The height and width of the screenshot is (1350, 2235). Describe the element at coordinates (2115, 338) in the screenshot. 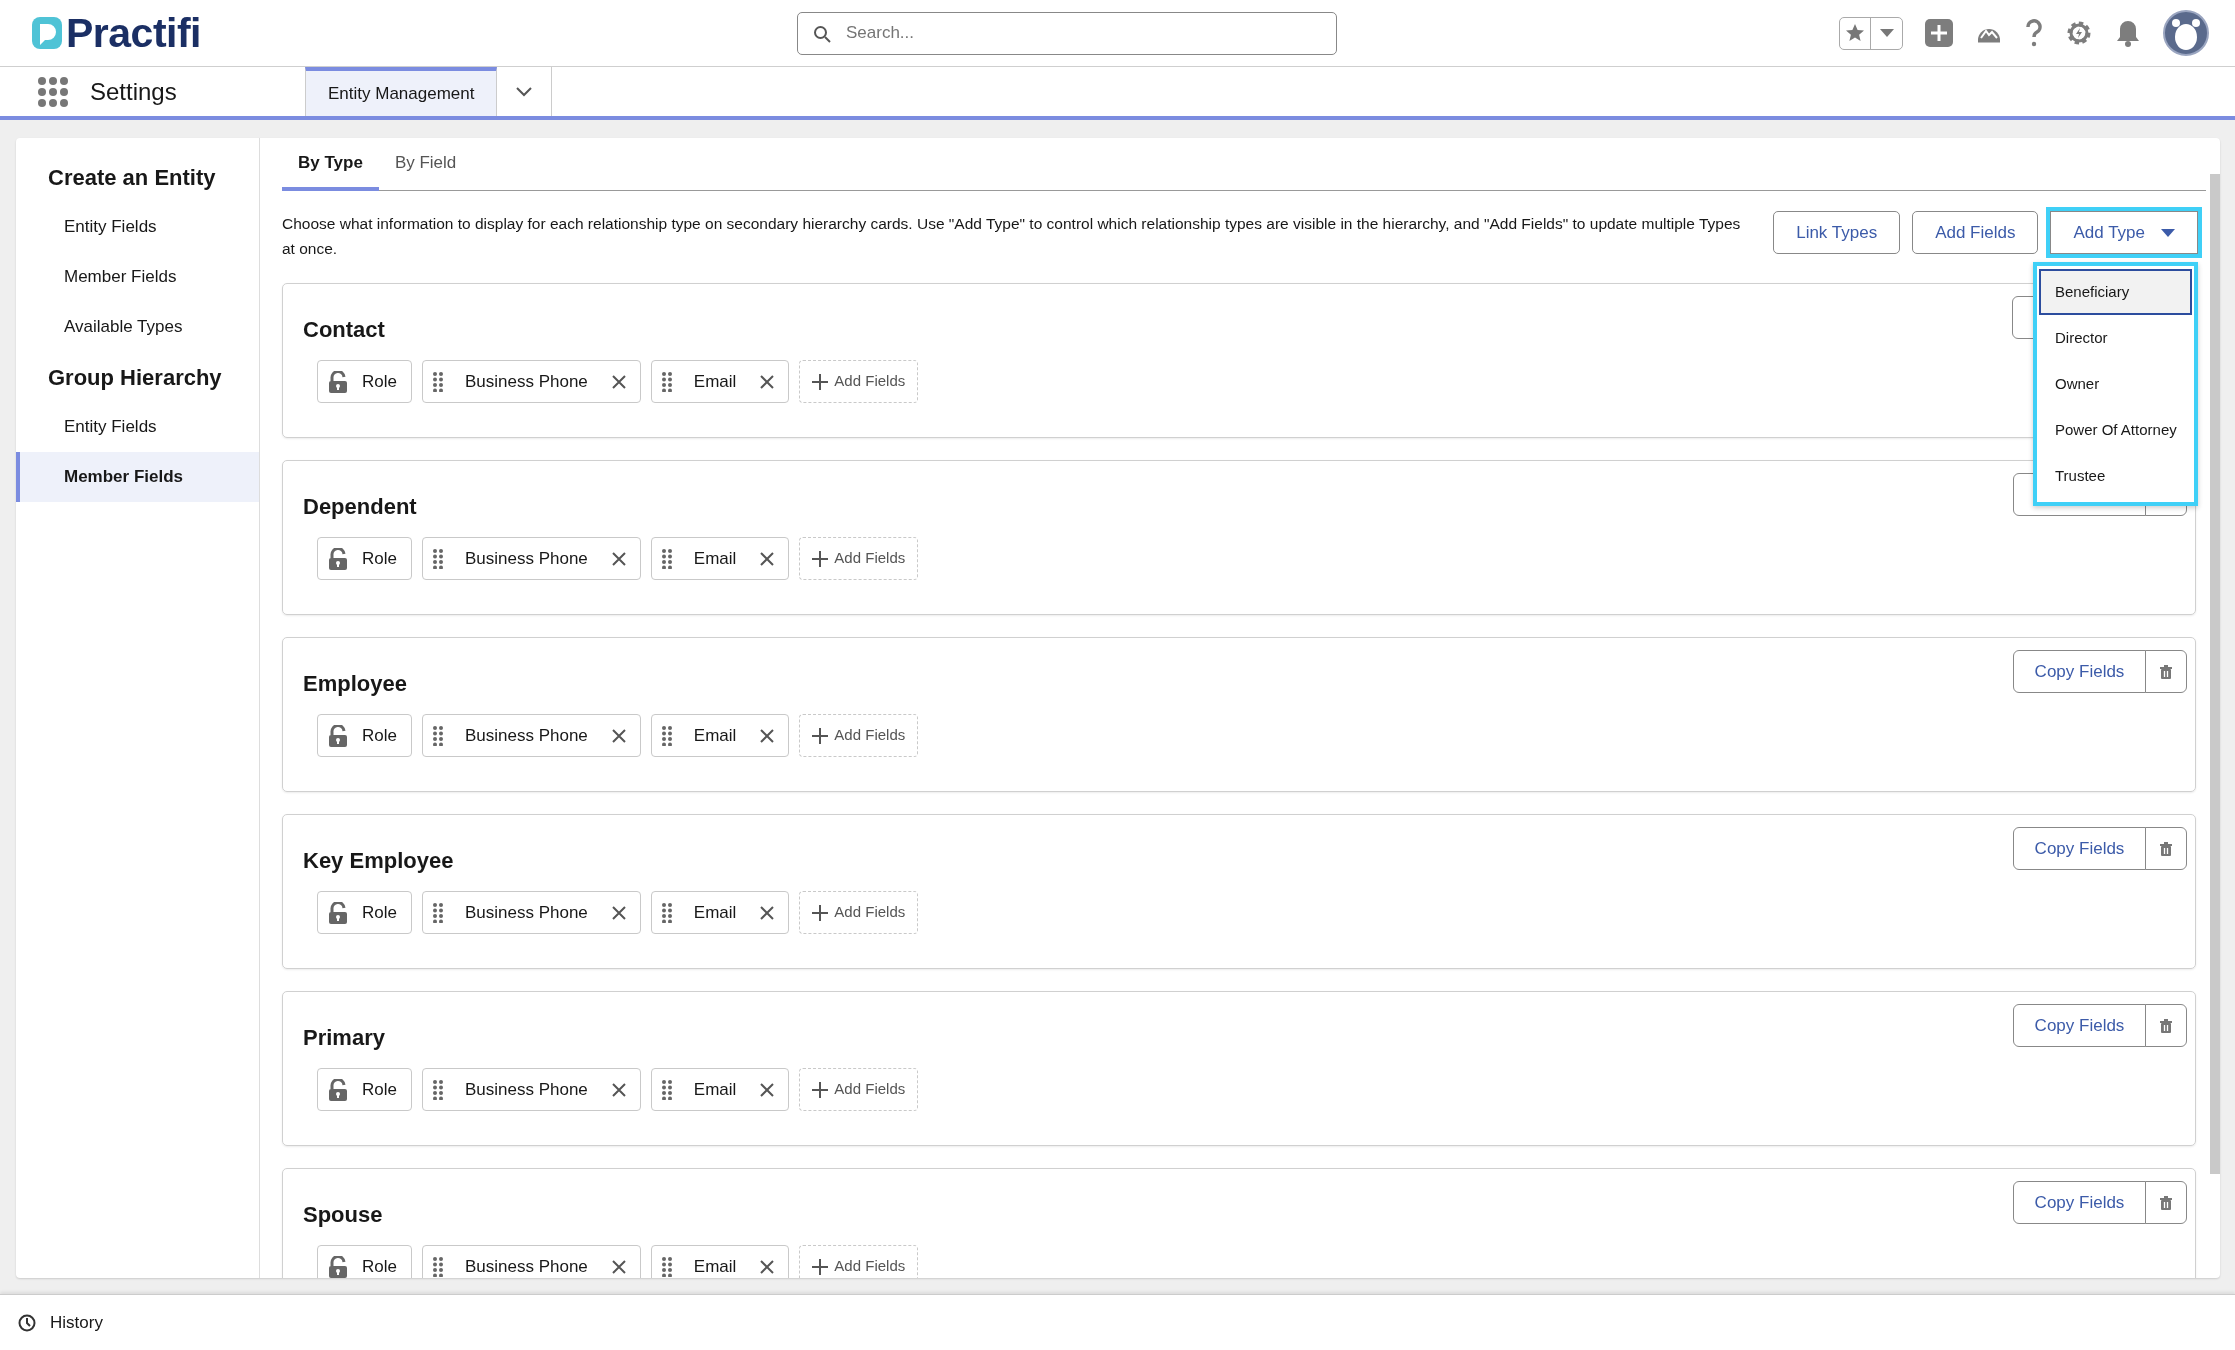

I see `dropdown-item: Director` at that location.